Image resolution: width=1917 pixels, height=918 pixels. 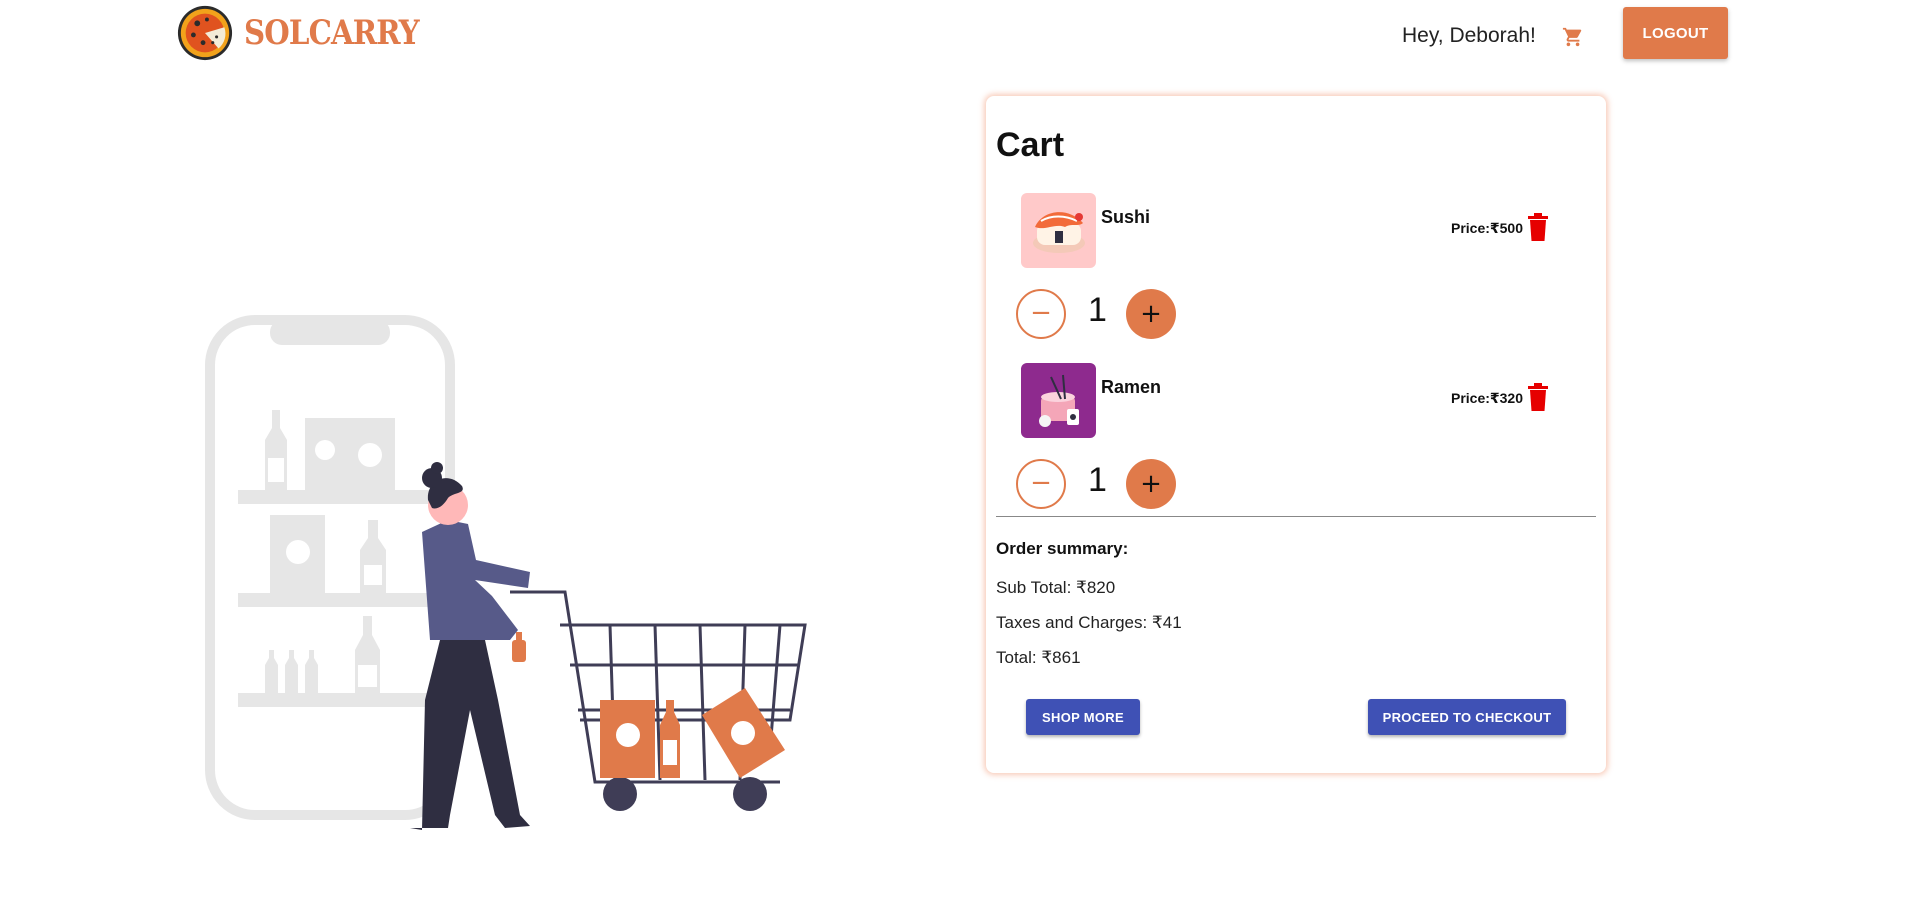 What do you see at coordinates (1062, 548) in the screenshot?
I see `order-summary-title: Order summary:` at bounding box center [1062, 548].